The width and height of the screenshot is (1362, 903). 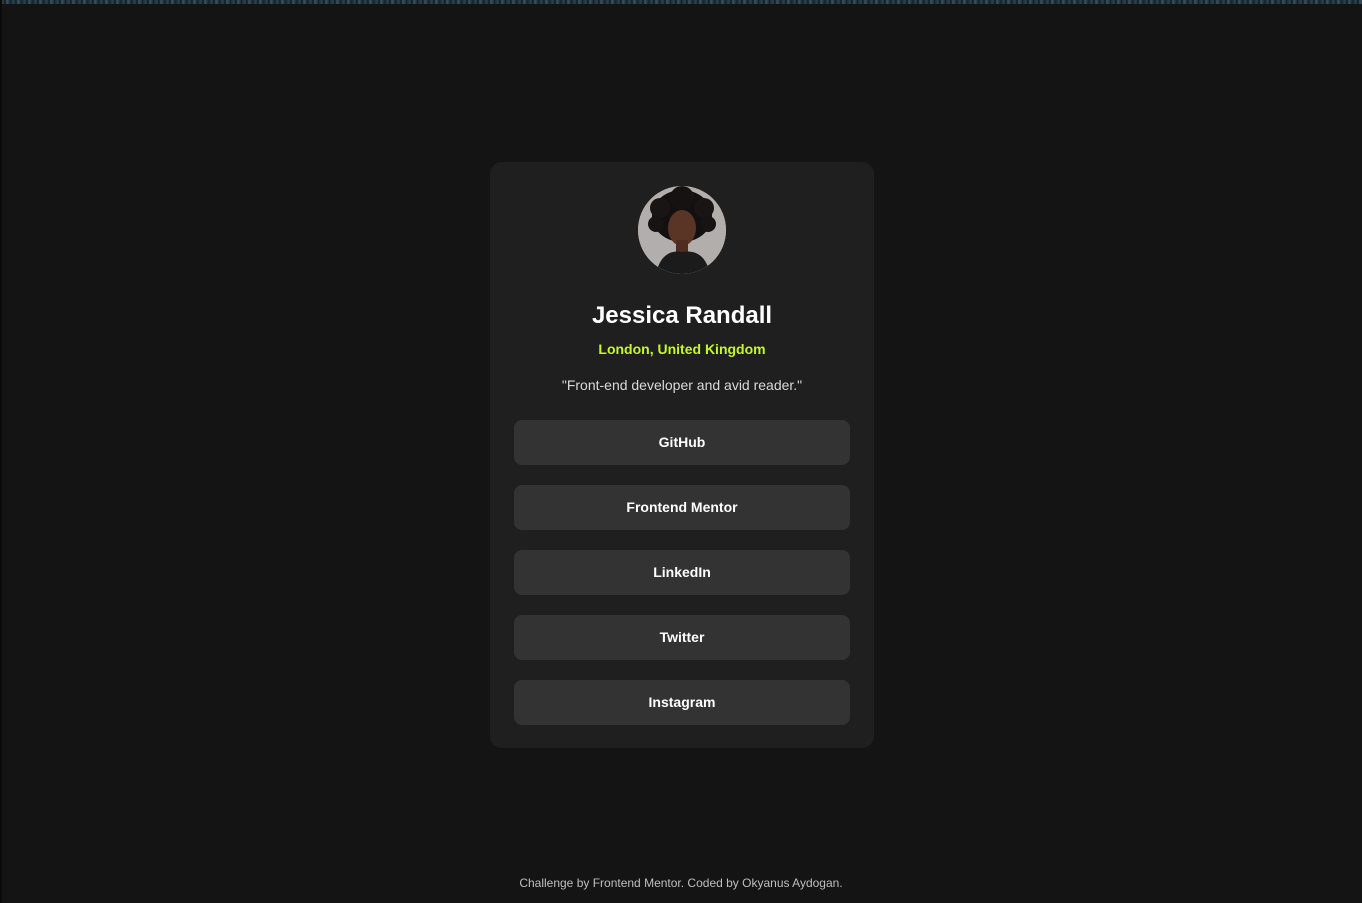 I want to click on author-link: Okyanus Aydogan, so click(x=790, y=883).